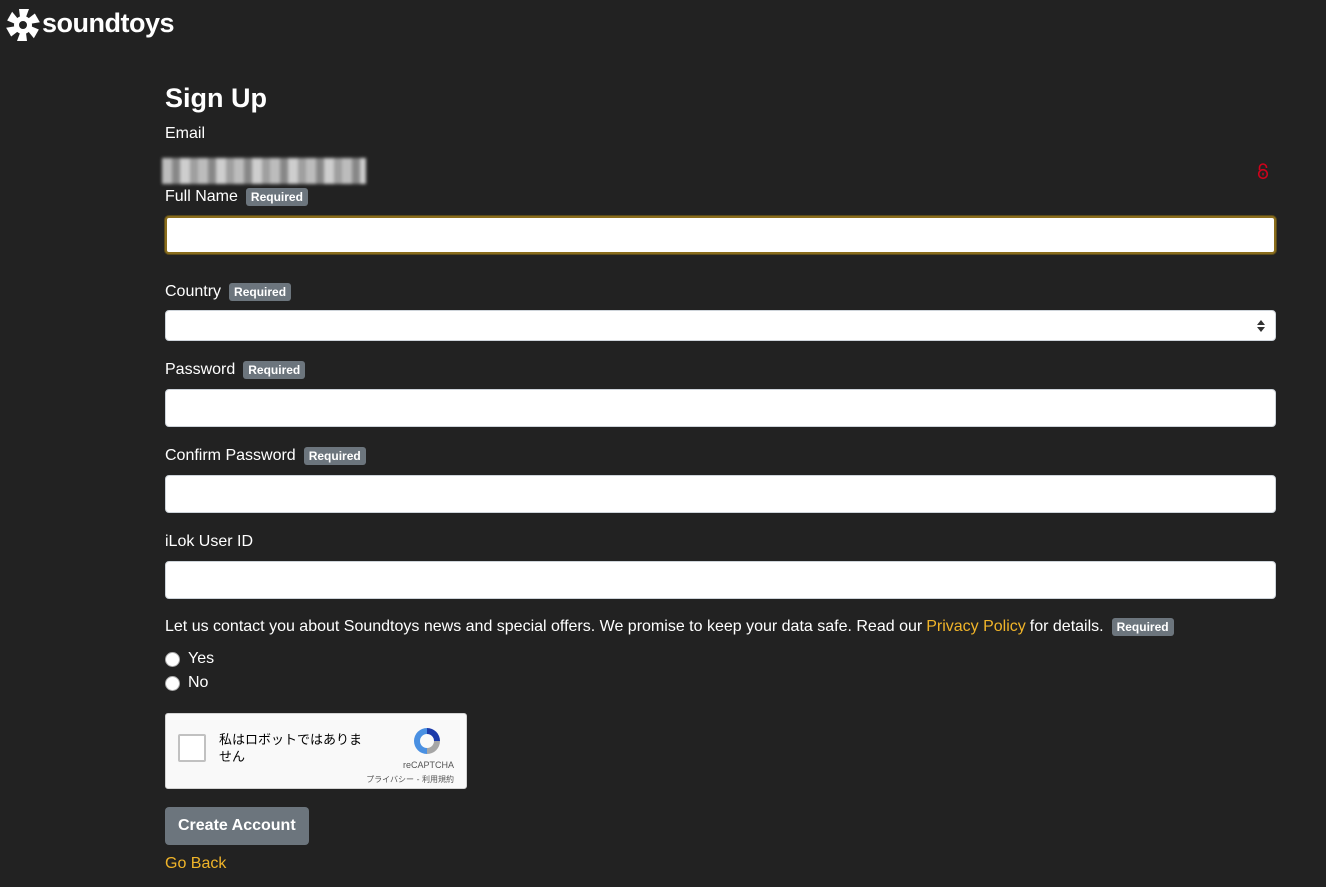 Image resolution: width=1326 pixels, height=887 pixels. Describe the element at coordinates (720, 370) in the screenshot. I see `password-label: Password Required` at that location.